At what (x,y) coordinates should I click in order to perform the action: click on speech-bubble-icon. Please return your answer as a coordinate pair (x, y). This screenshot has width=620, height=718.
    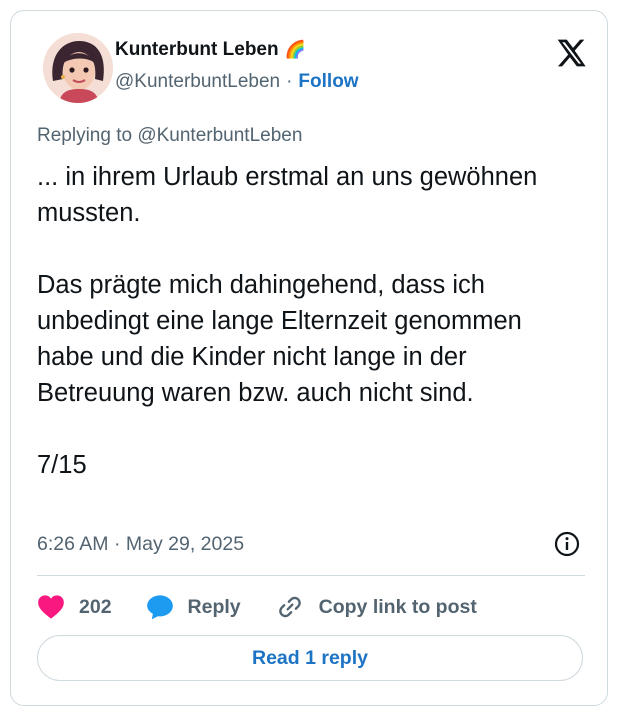
    Looking at the image, I should click on (159, 607).